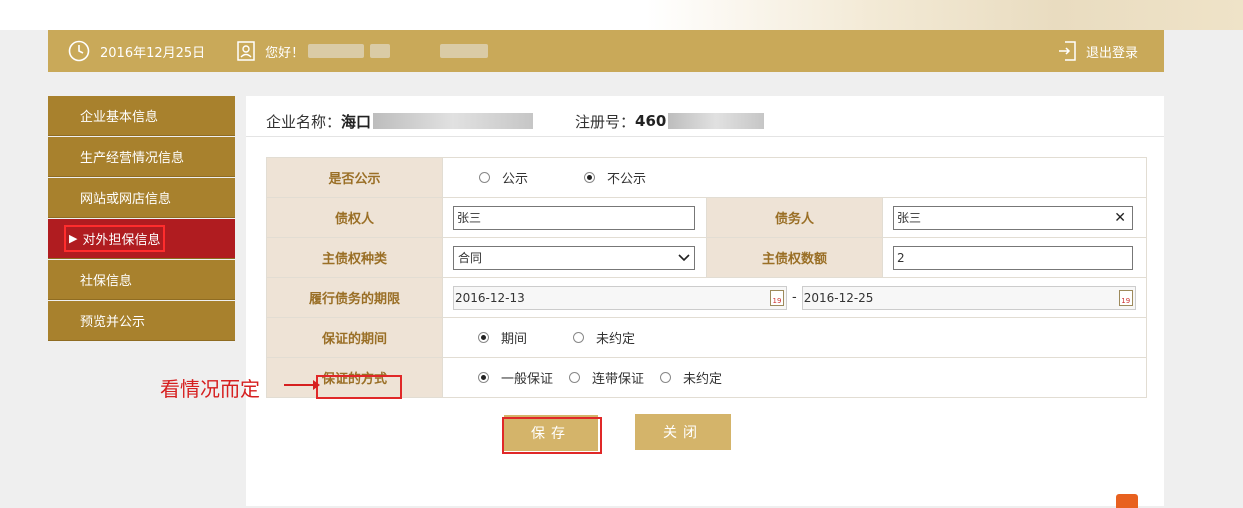 This screenshot has height=508, width=1243. Describe the element at coordinates (799, 377) in the screenshot. I see `guarantee-method-radio-group: 一般保证 连带保证 未约定` at that location.